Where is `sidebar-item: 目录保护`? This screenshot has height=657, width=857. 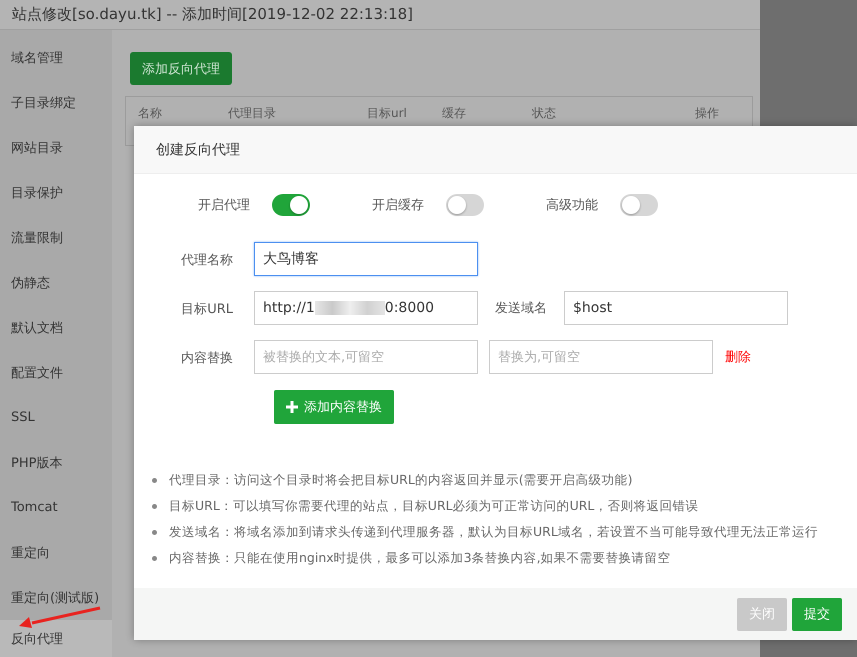 sidebar-item: 目录保护 is located at coordinates (56, 192).